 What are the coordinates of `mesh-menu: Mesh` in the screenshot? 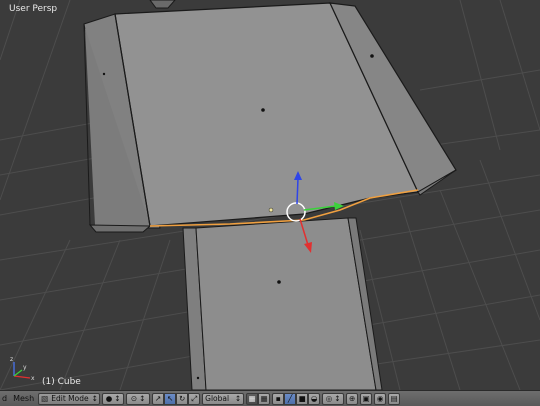 It's located at (23, 398).